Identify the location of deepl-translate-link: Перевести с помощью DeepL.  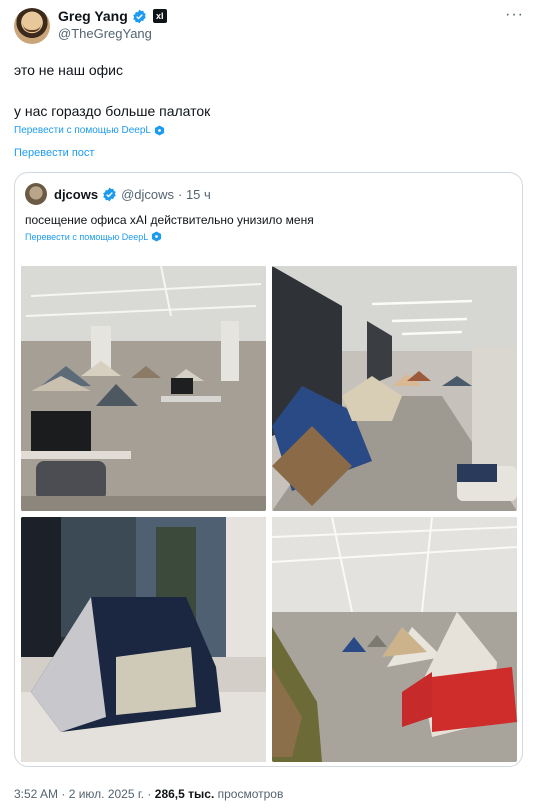
(89, 130).